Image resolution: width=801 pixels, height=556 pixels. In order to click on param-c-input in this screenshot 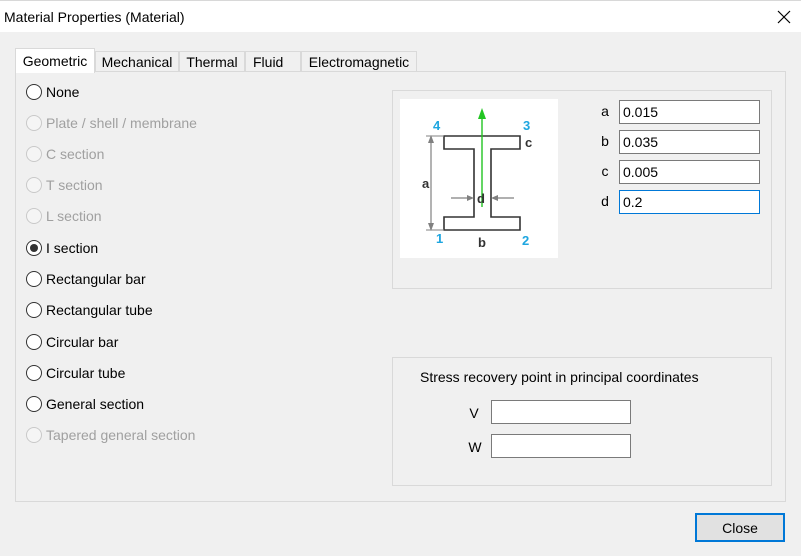, I will do `click(689, 172)`.